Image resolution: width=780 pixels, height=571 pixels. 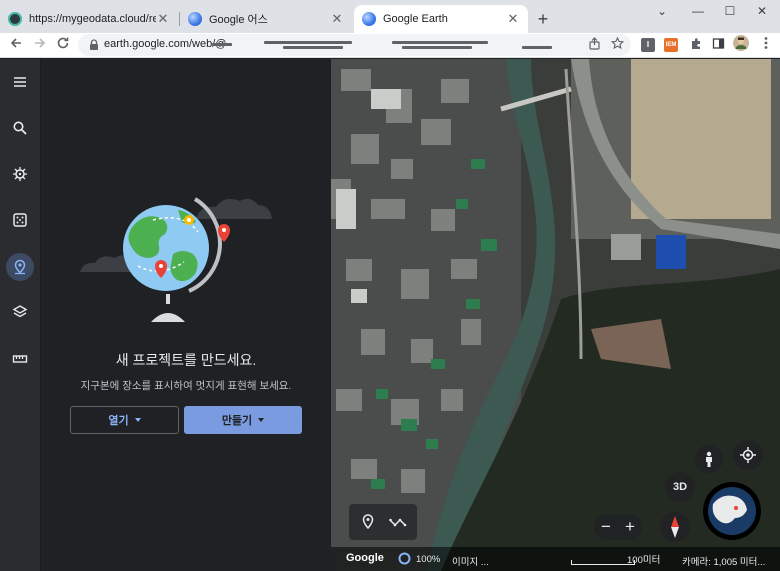 I want to click on globe-illustration-icon, so click(x=176, y=259).